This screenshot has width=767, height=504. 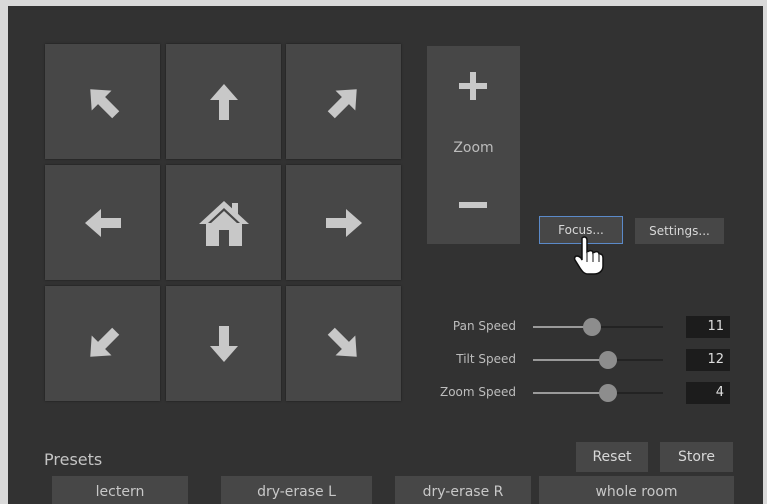 What do you see at coordinates (73, 459) in the screenshot?
I see `presets-title: Presets` at bounding box center [73, 459].